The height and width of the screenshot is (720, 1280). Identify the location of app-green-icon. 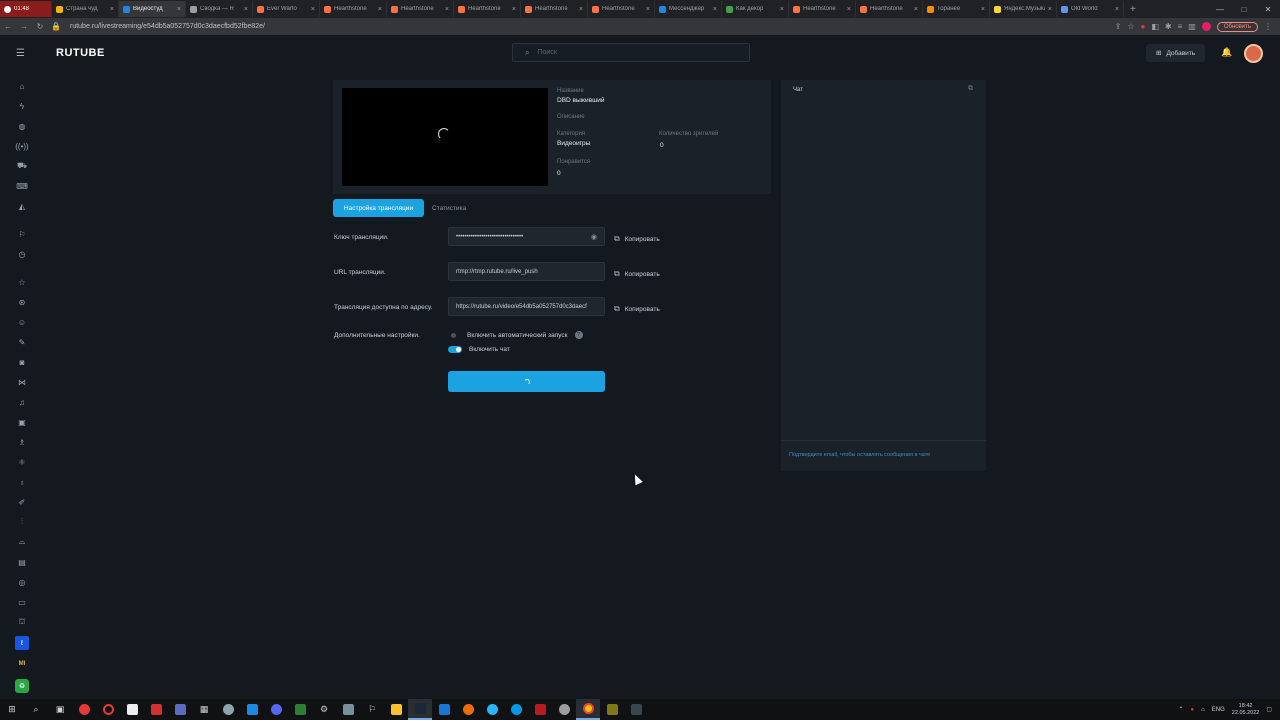
(300, 709).